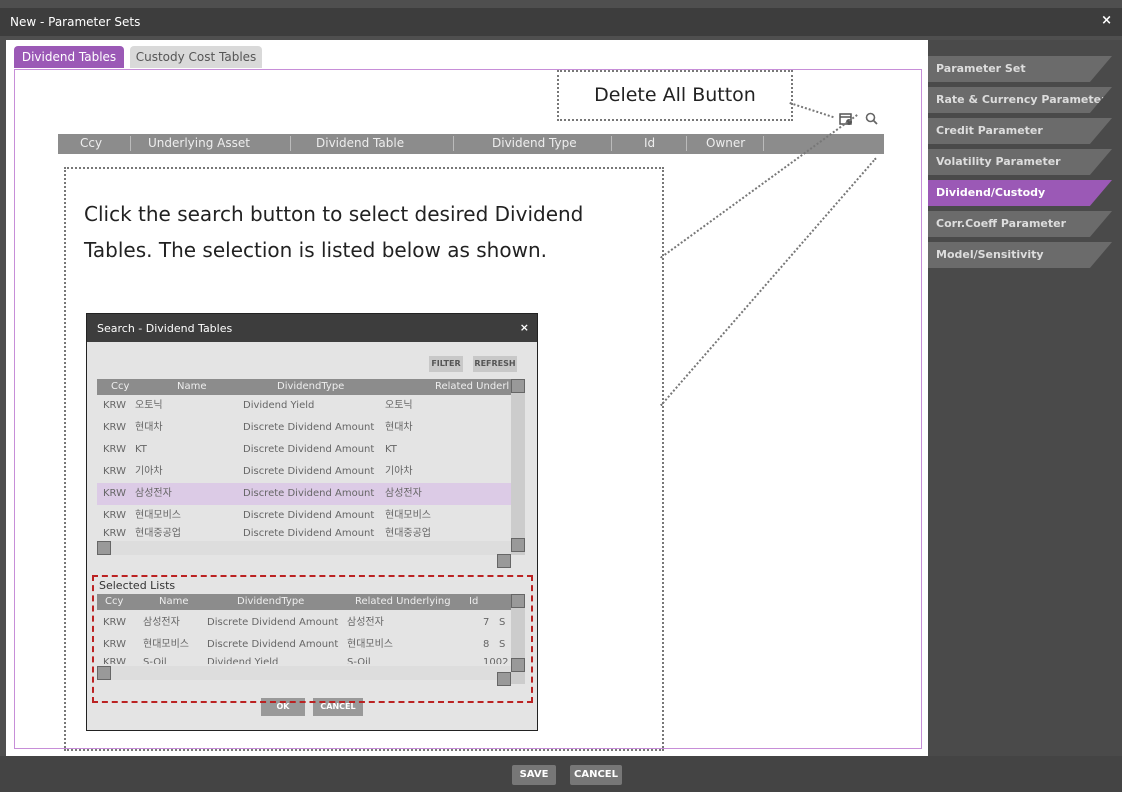  Describe the element at coordinates (1020, 193) in the screenshot. I see `sidebar-item-dividend-custody: Dividend/Custody Parameter` at that location.